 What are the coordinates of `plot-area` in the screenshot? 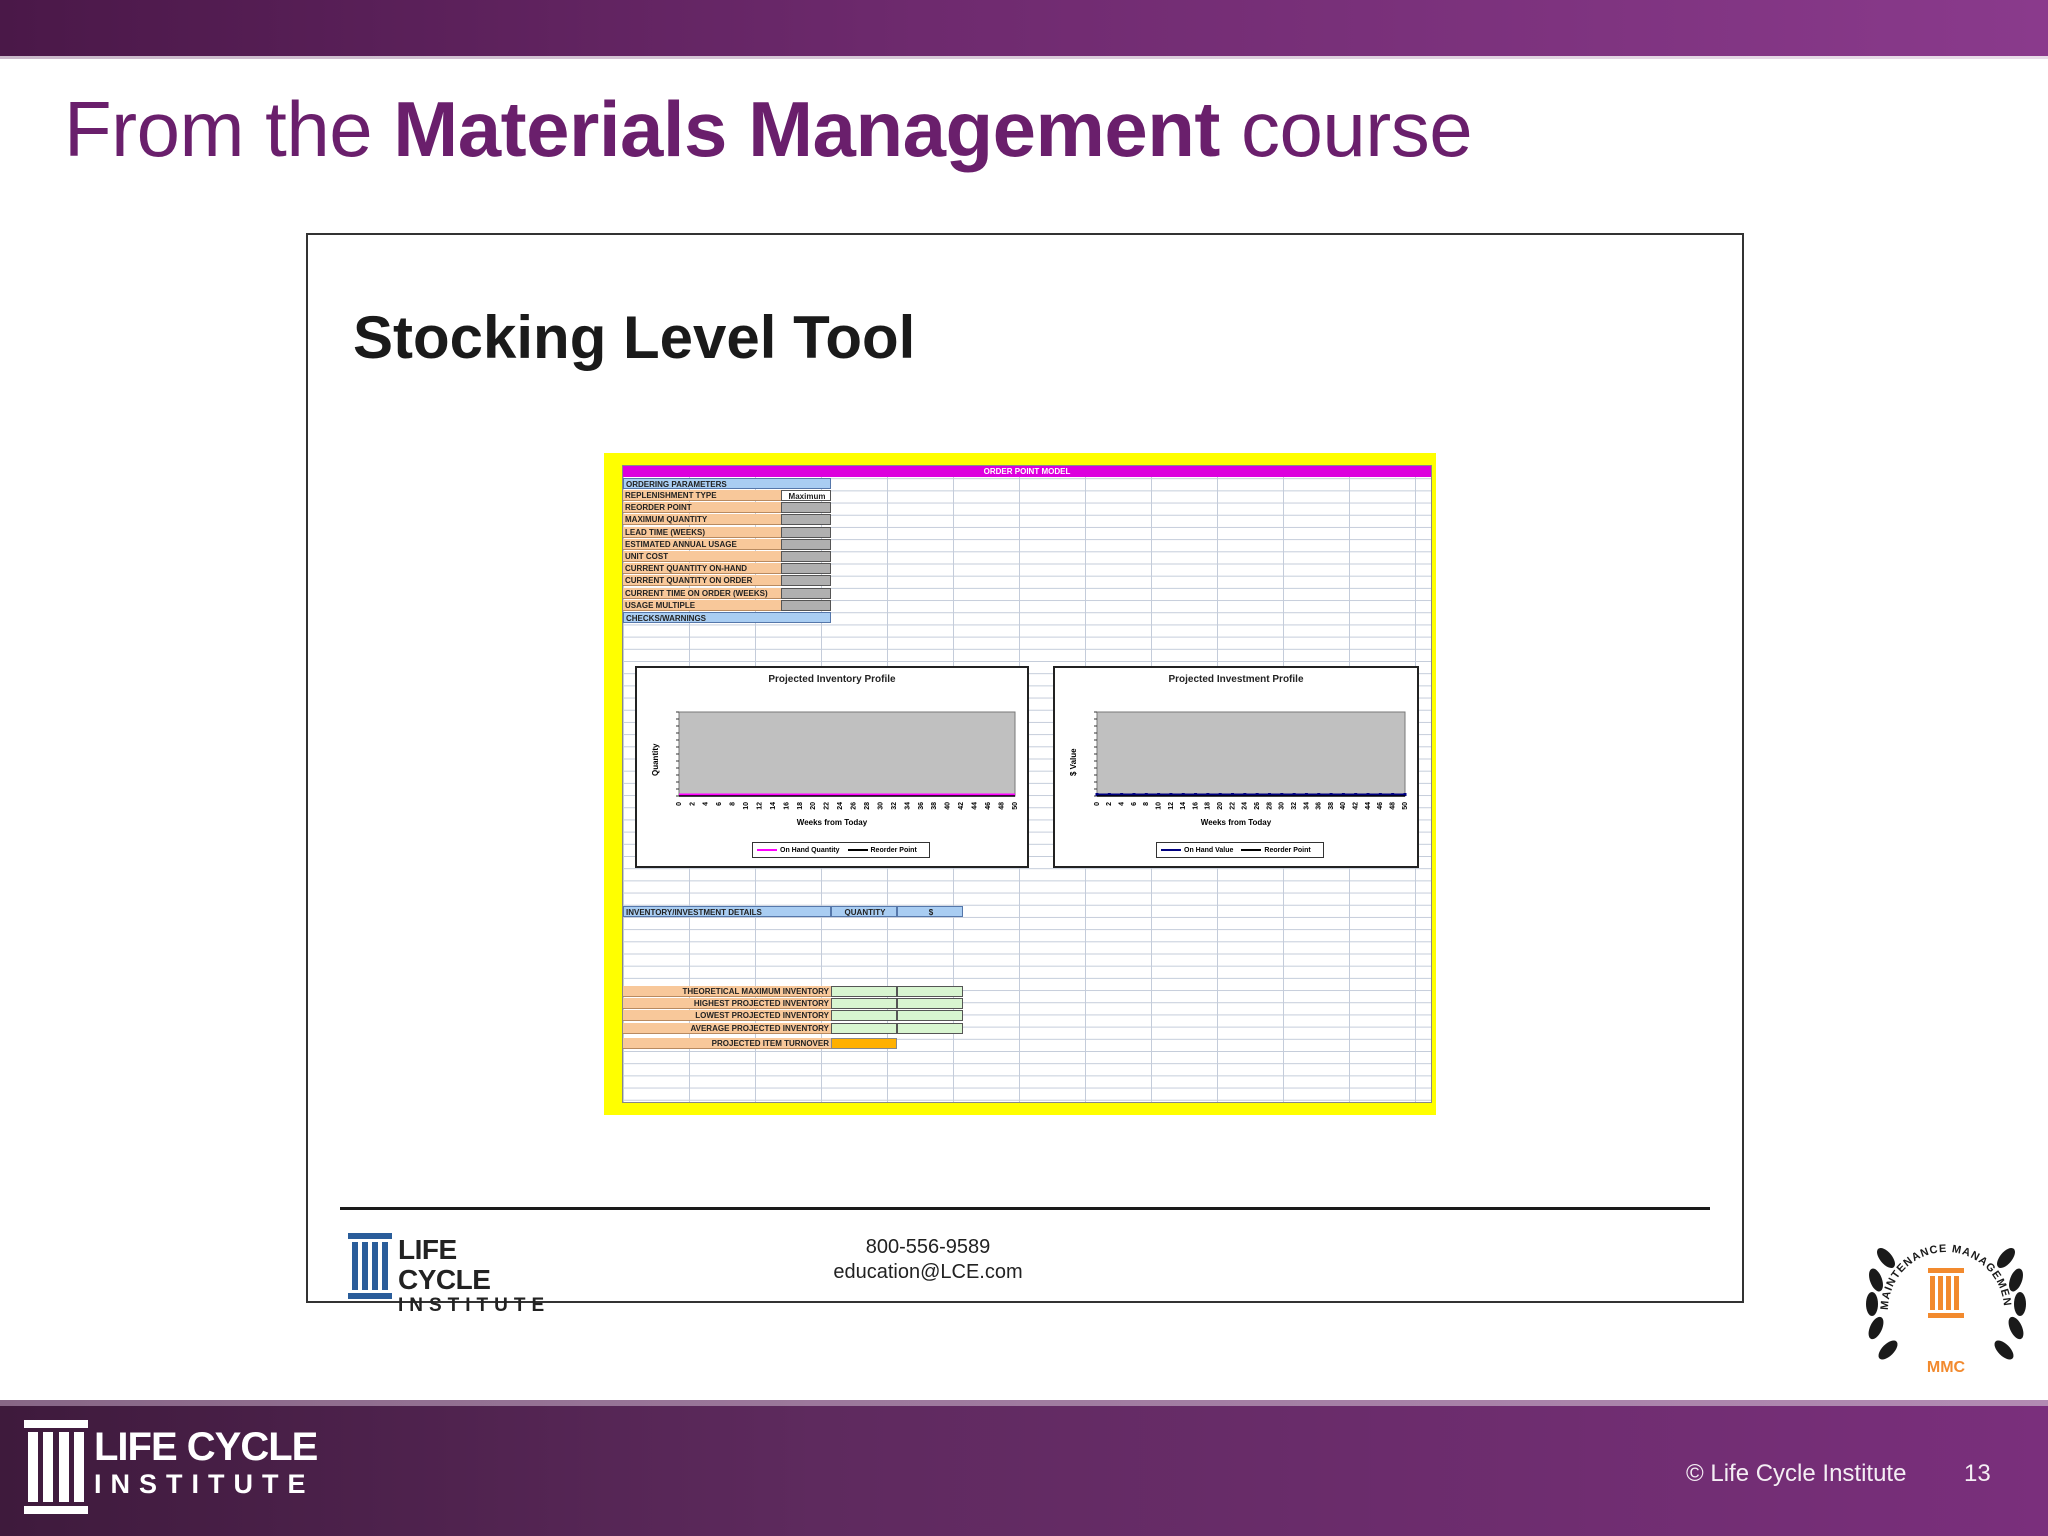 It's located at (1251, 754).